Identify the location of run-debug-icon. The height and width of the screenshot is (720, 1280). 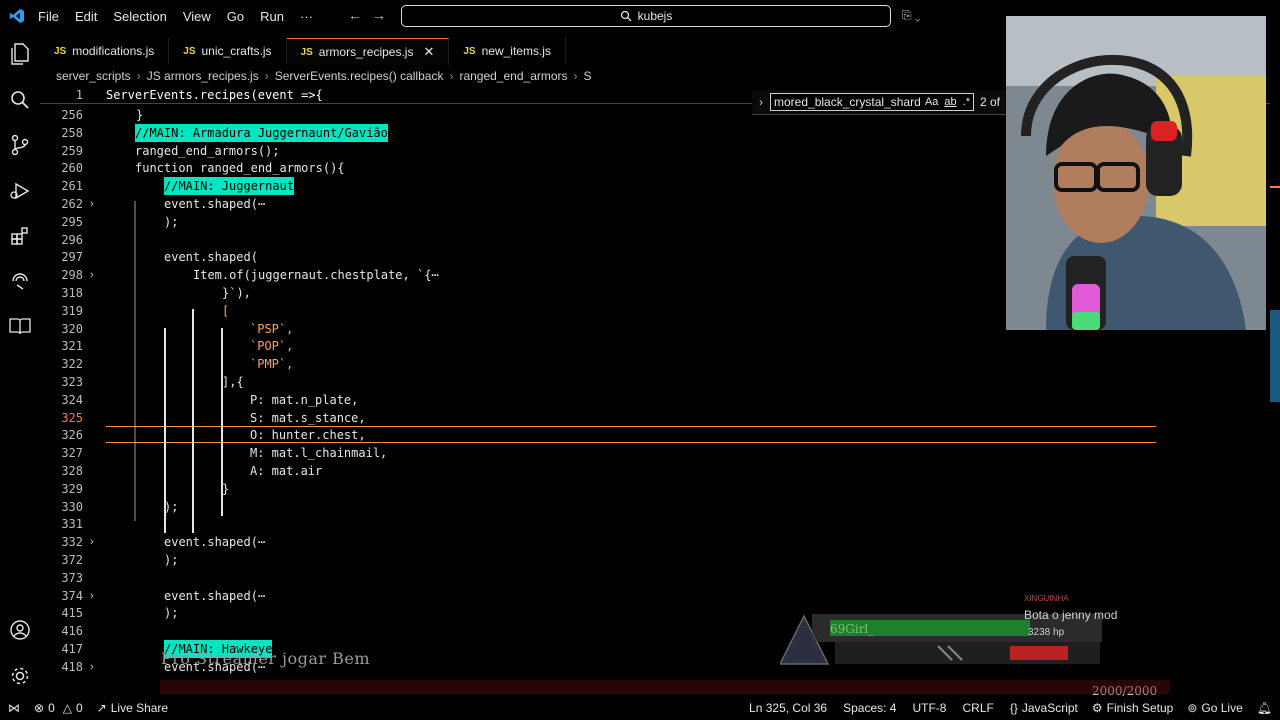
(20, 191).